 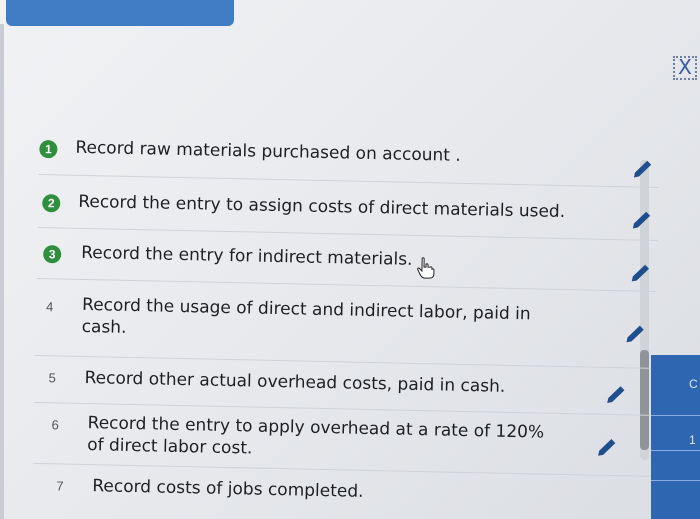 I want to click on top-tab-label, so click(x=120, y=3).